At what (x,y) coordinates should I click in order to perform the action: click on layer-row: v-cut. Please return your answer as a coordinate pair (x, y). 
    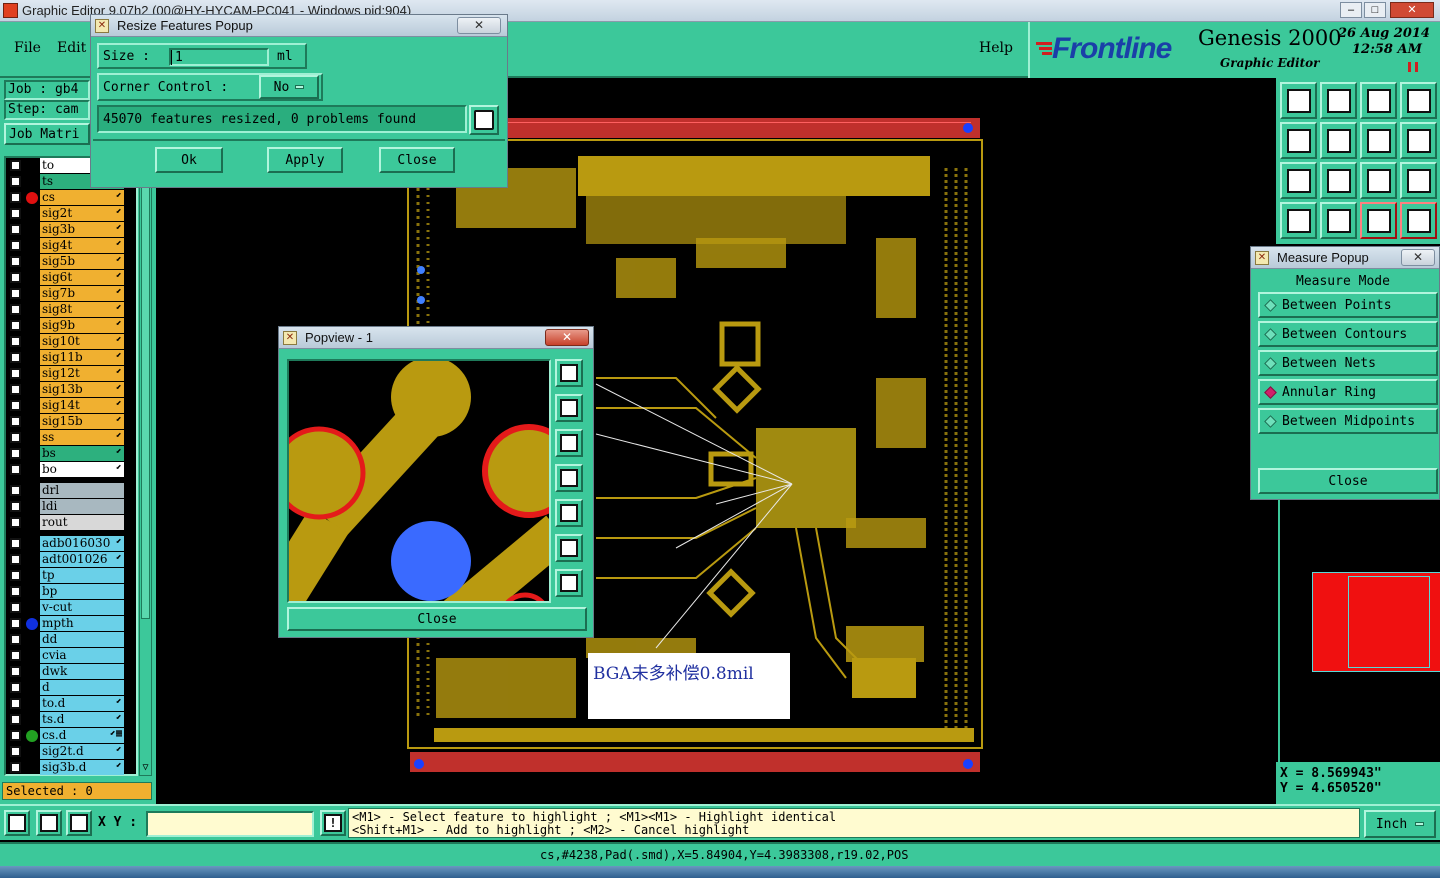
    Looking at the image, I should click on (66, 607).